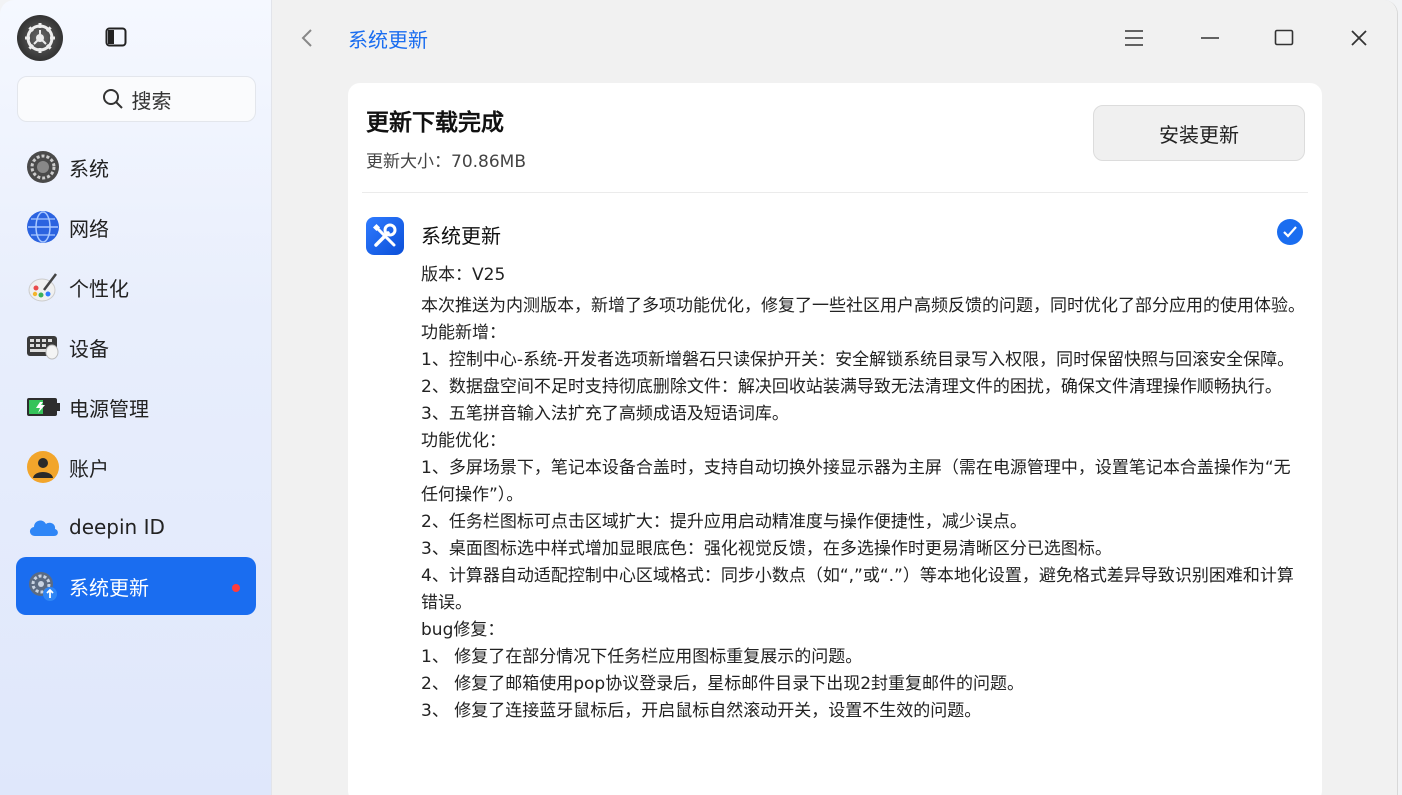 Image resolution: width=1402 pixels, height=795 pixels. I want to click on sidebar-item-system-update: 系统更新, so click(136, 586).